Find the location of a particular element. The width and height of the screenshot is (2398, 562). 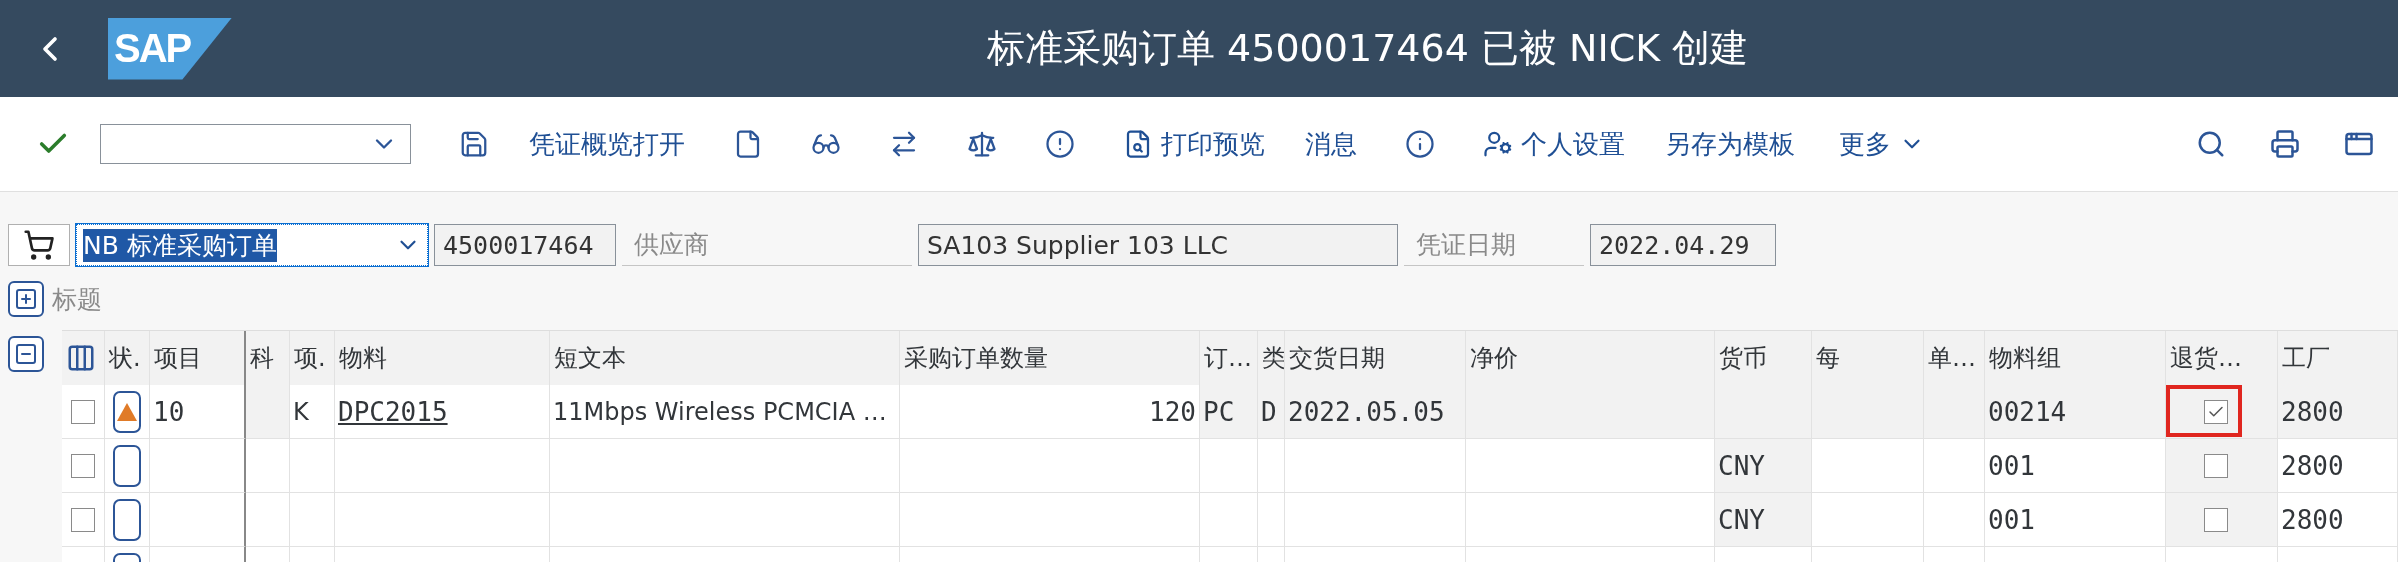

sap-logo: SAP is located at coordinates (170, 48).